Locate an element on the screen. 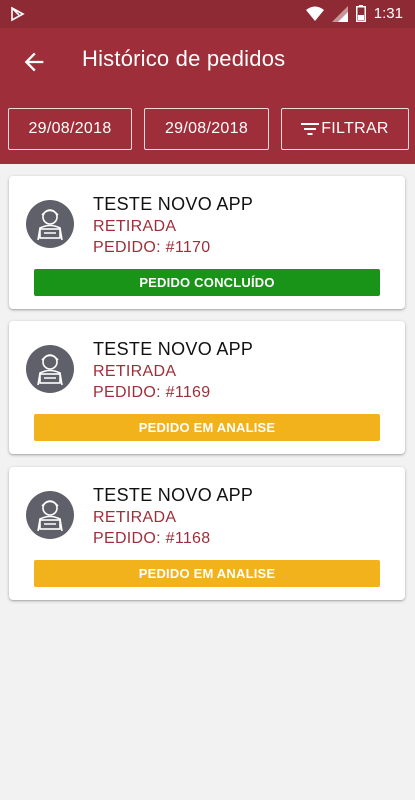 This screenshot has width=415, height=800. filter-label: FILTRAR is located at coordinates (355, 128).